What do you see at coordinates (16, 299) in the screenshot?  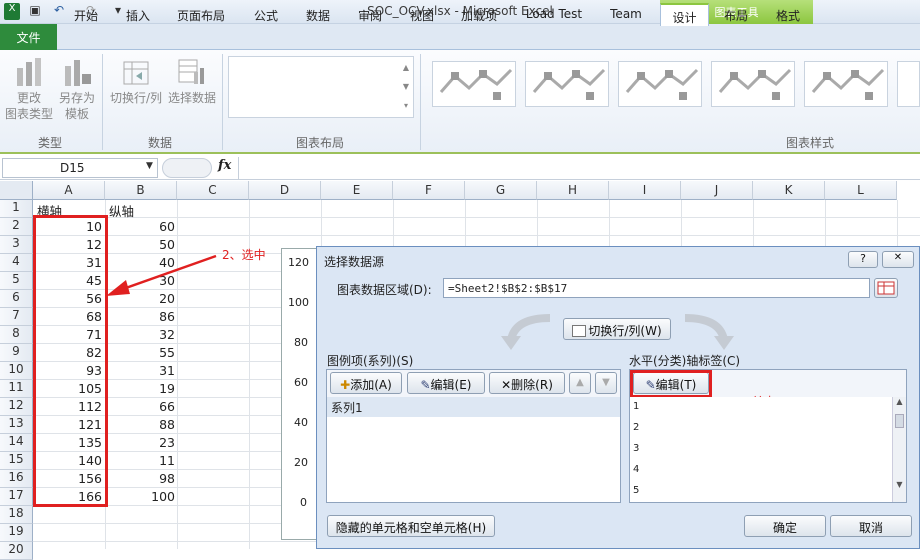 I see `row-header-6: 6` at bounding box center [16, 299].